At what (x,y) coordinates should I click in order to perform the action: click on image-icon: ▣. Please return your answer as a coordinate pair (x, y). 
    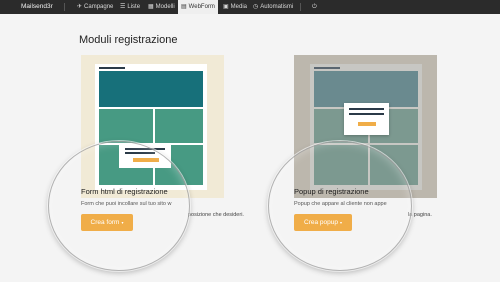
    Looking at the image, I should click on (226, 7).